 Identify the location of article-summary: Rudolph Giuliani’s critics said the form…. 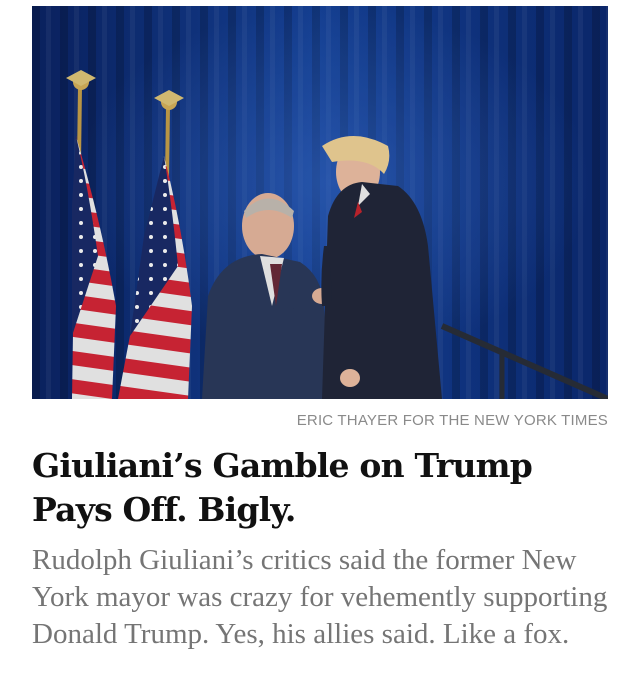
(320, 597).